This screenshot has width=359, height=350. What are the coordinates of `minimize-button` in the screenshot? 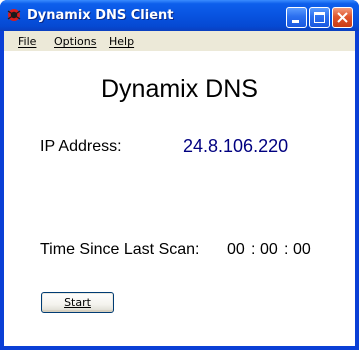 It's located at (296, 17).